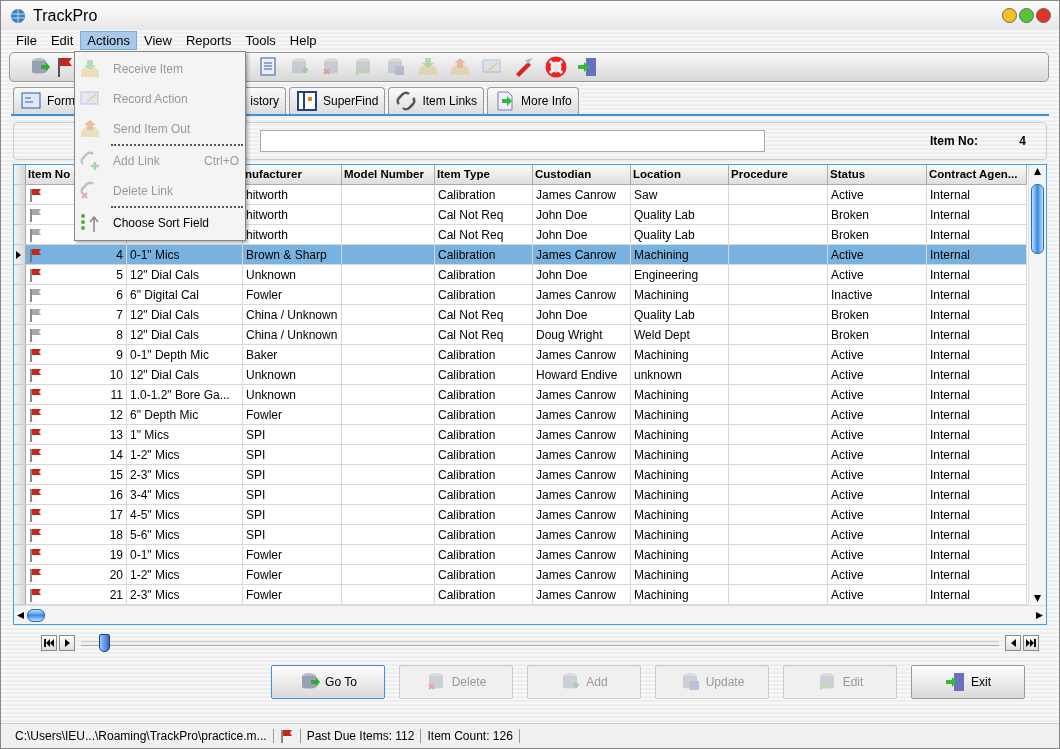  What do you see at coordinates (116, 436) in the screenshot?
I see `item-number: 13` at bounding box center [116, 436].